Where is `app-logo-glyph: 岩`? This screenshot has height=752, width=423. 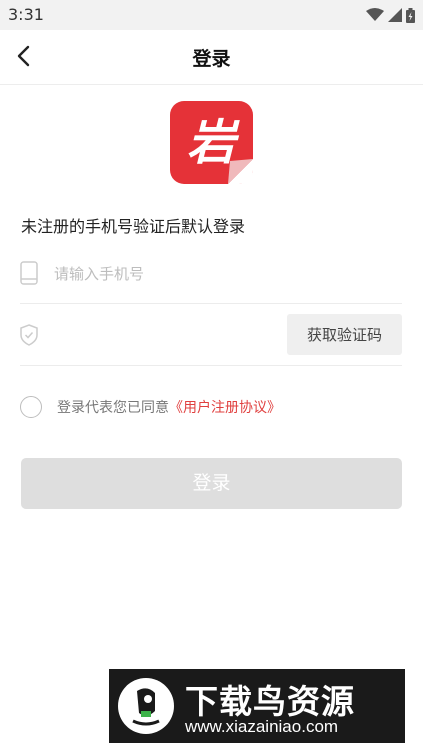 app-logo-glyph: 岩 is located at coordinates (213, 143).